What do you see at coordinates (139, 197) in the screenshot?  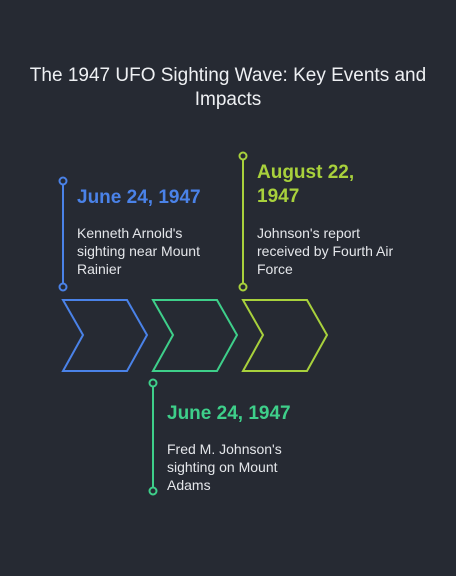 I see `event-1-date: June 24, 1947` at bounding box center [139, 197].